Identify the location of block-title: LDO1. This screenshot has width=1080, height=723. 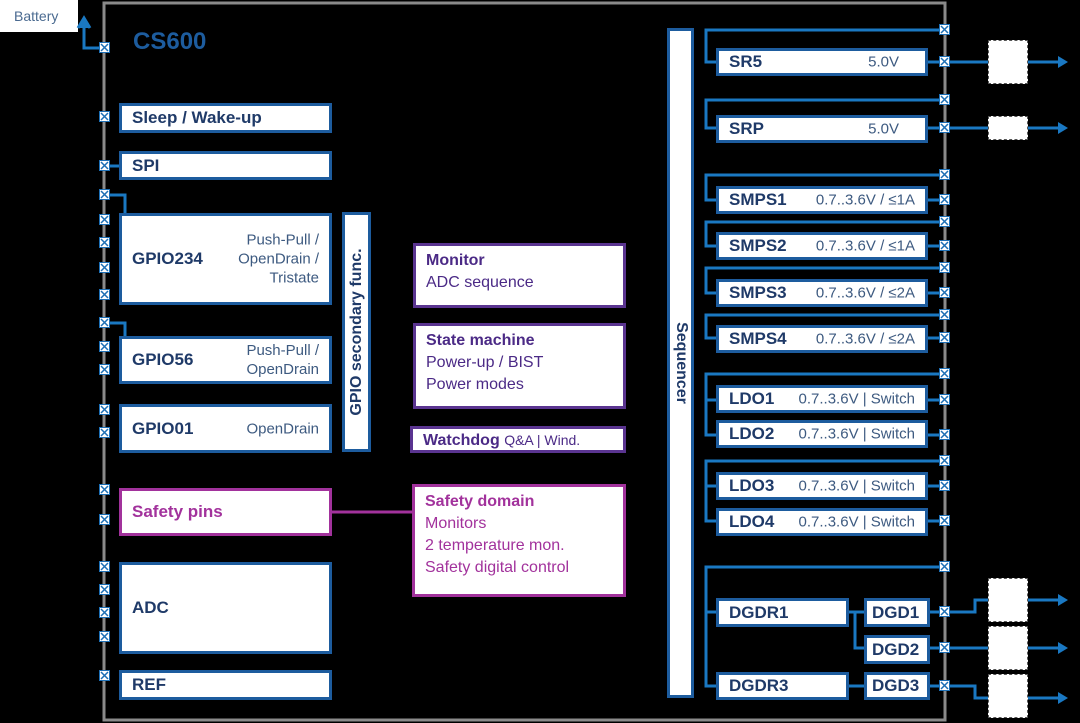
(752, 398).